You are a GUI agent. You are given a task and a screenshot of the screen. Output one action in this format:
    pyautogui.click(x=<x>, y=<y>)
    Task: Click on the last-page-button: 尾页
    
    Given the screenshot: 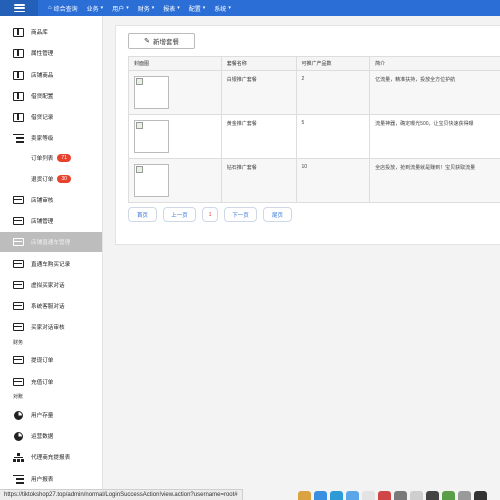 What is the action you would take?
    pyautogui.click(x=277, y=214)
    